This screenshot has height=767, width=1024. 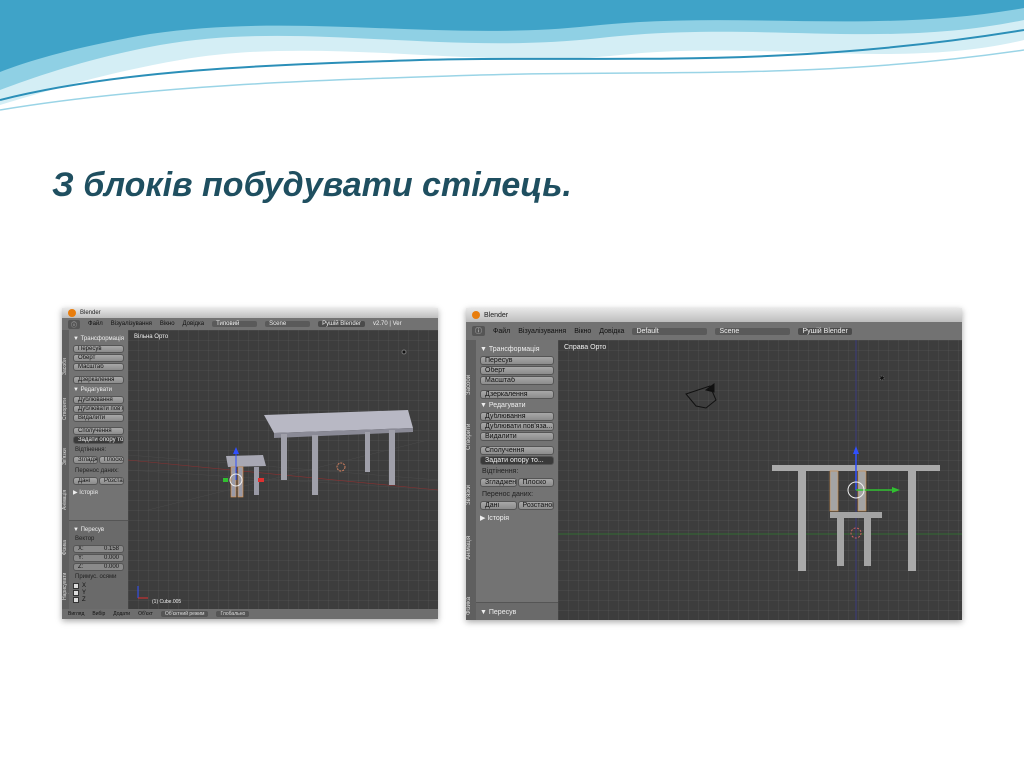 I want to click on layout-selector: Типовий, so click(x=235, y=324).